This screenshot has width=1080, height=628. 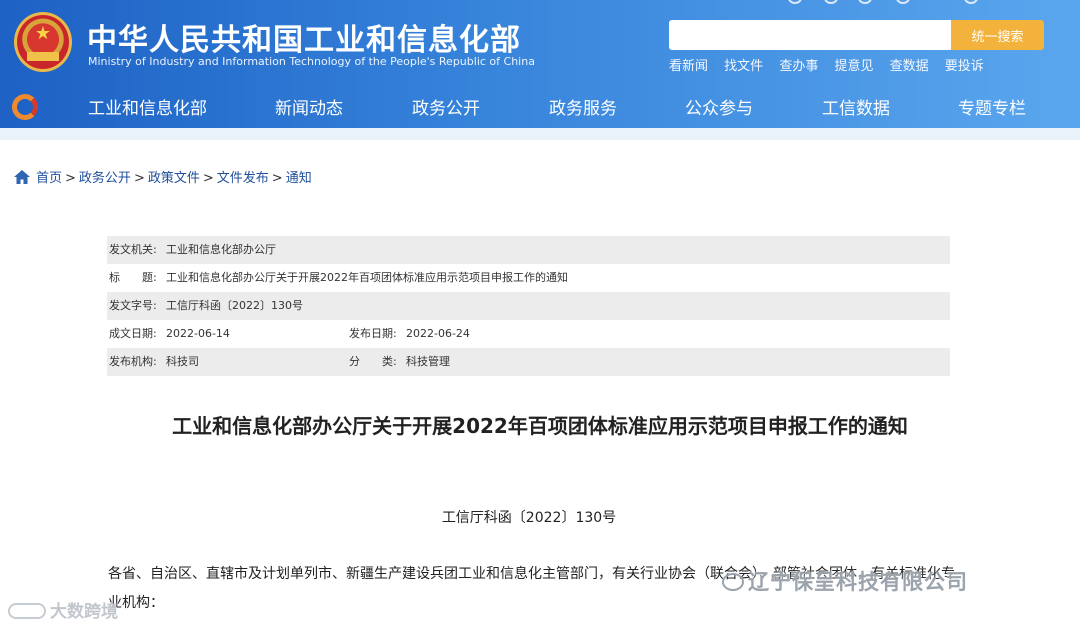 I want to click on quick-link-complaint: 要投诉, so click(x=964, y=66).